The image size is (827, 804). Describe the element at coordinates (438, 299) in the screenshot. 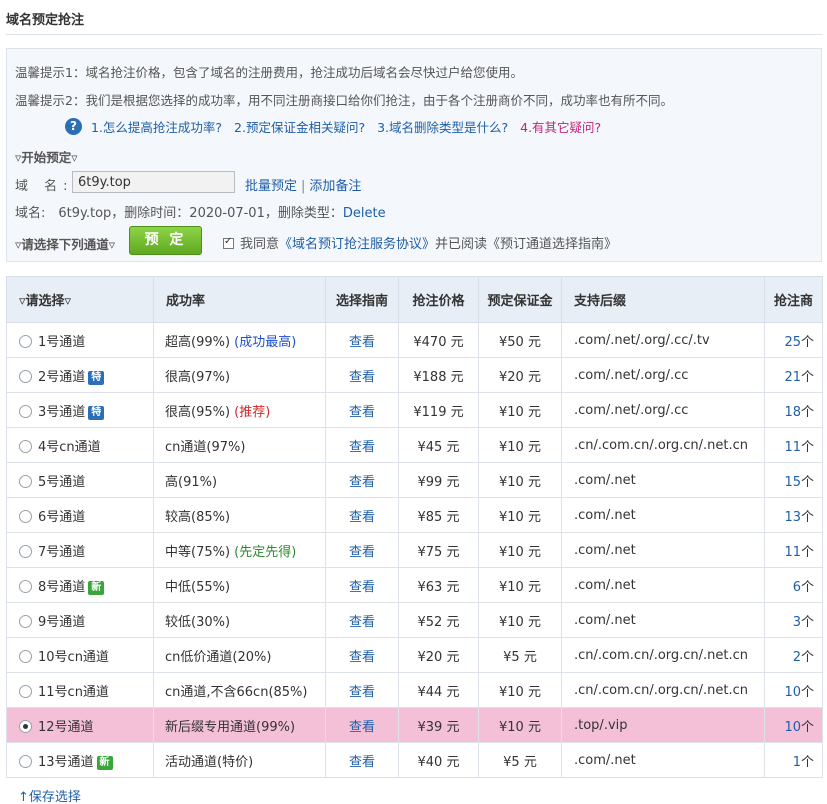

I see `col-header-price: 抢注价格` at that location.